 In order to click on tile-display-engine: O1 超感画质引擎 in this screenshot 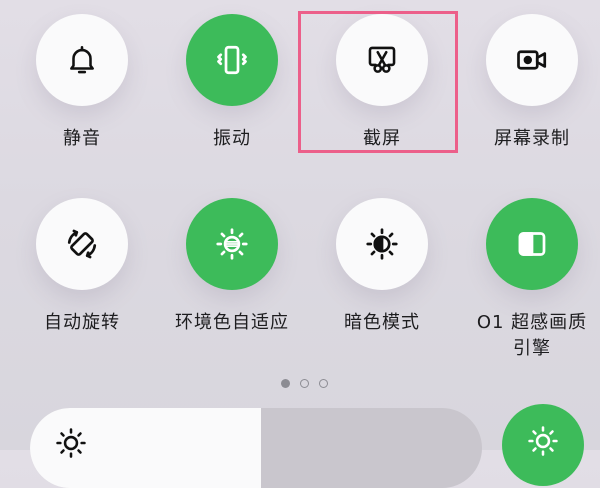, I will do `click(531, 280)`.